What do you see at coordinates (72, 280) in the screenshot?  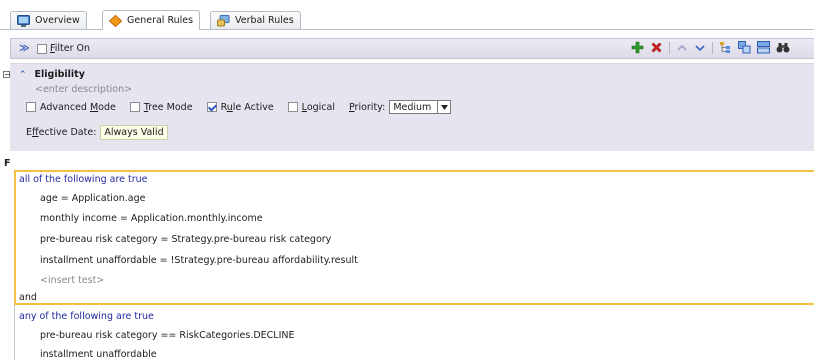 I see `insert-test-placeholder: <insert test>` at bounding box center [72, 280].